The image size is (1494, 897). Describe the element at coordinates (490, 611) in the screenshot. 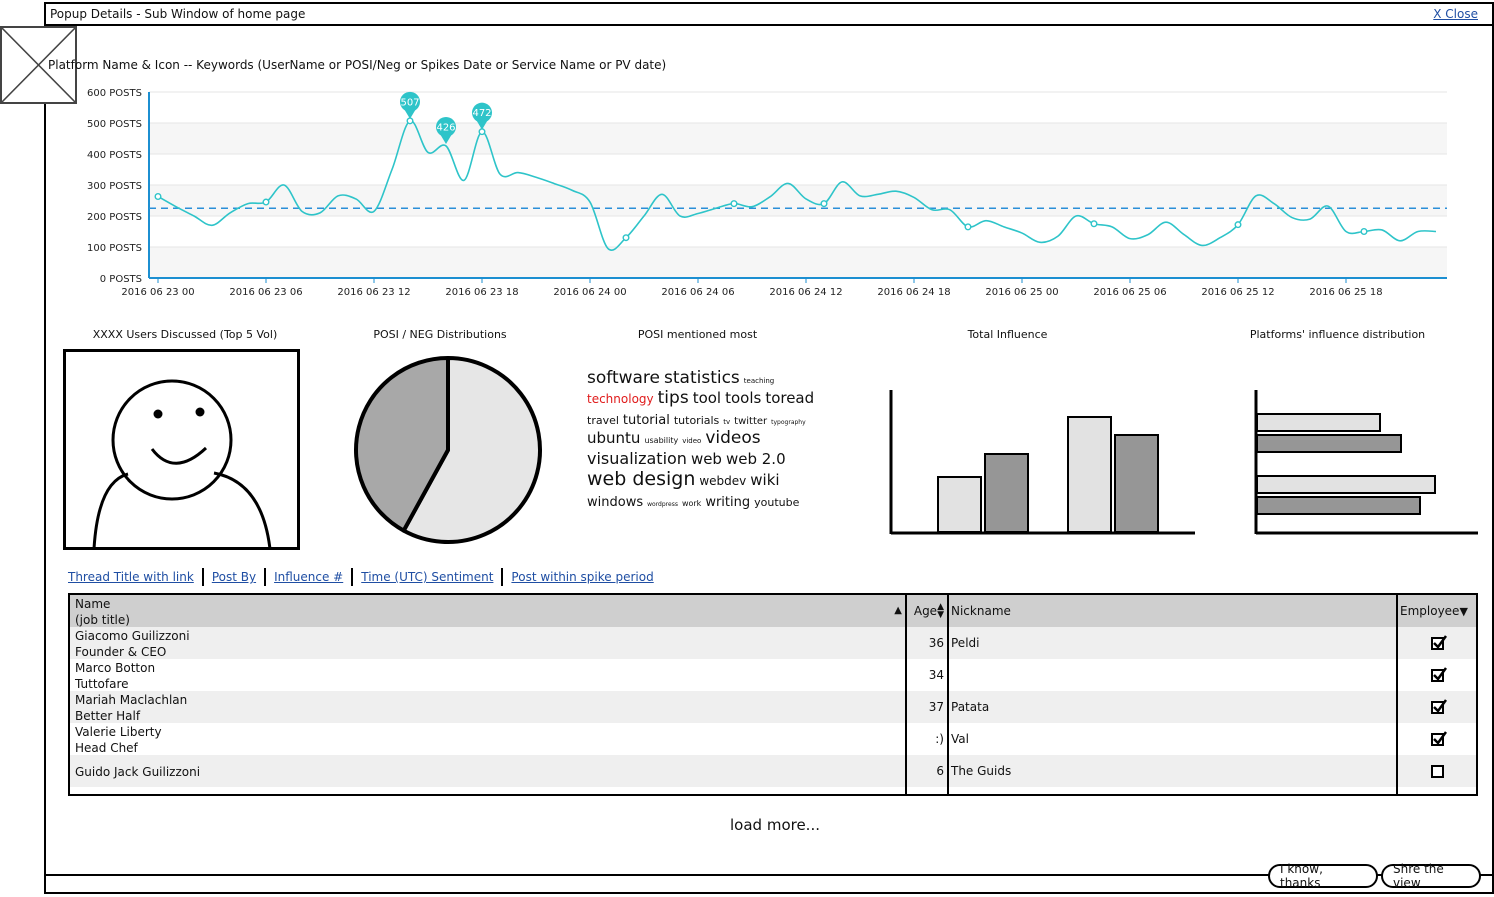

I see `header-name: Name (job title) ▲` at that location.